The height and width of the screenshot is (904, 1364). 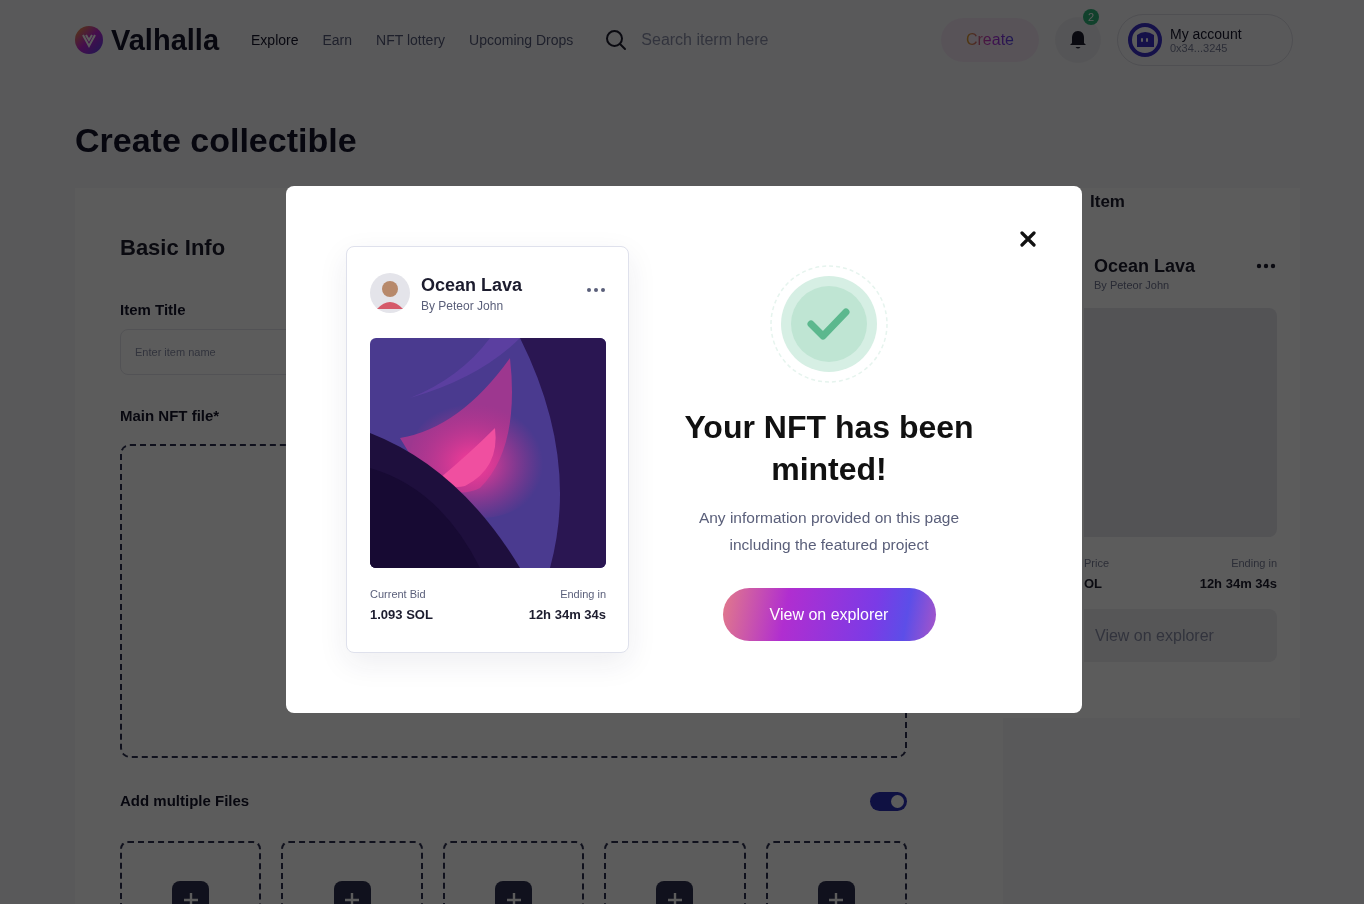 What do you see at coordinates (165, 40) in the screenshot?
I see `logo-text: Valhalla` at bounding box center [165, 40].